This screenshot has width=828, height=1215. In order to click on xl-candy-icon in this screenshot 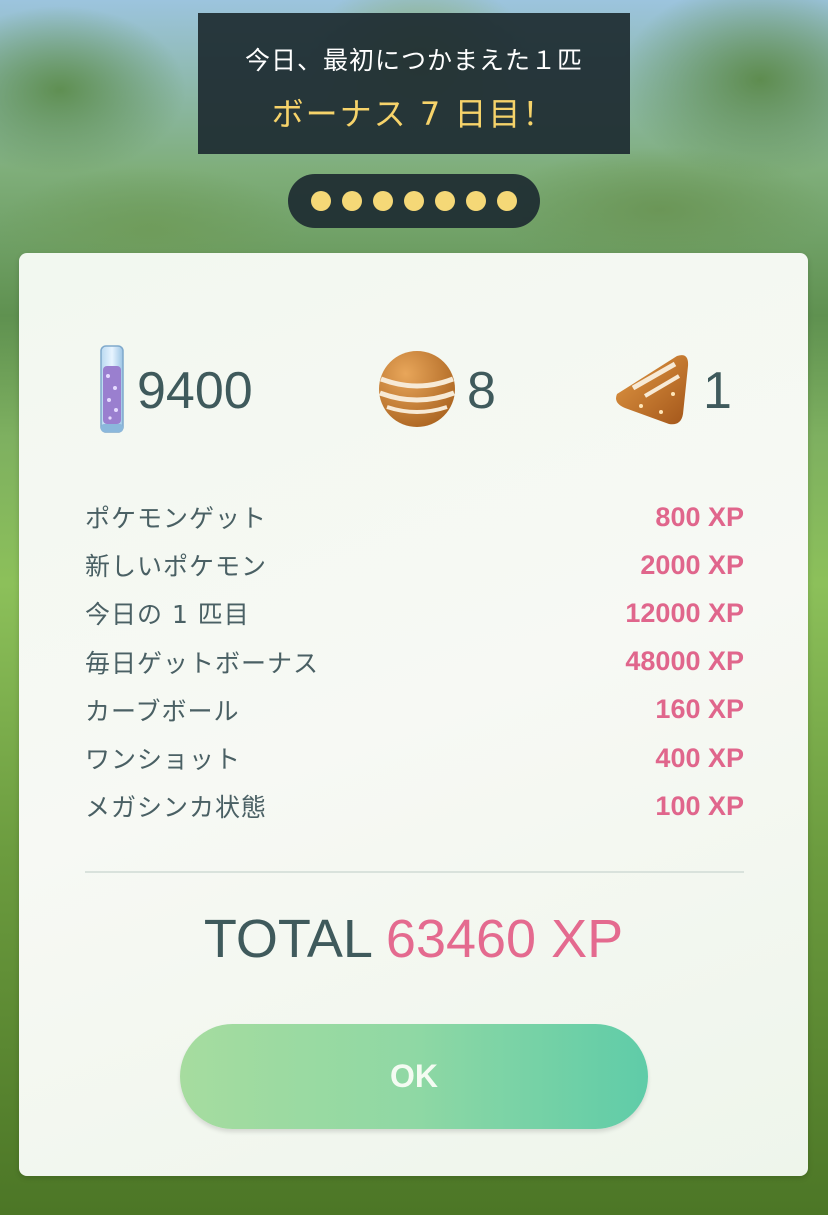, I will do `click(652, 391)`.